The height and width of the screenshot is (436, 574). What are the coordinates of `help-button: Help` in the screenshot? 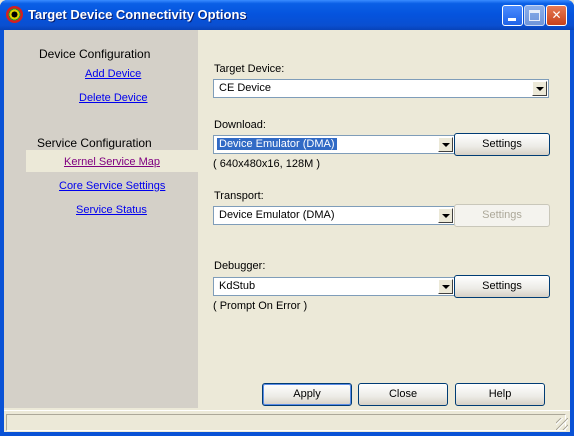 It's located at (500, 394).